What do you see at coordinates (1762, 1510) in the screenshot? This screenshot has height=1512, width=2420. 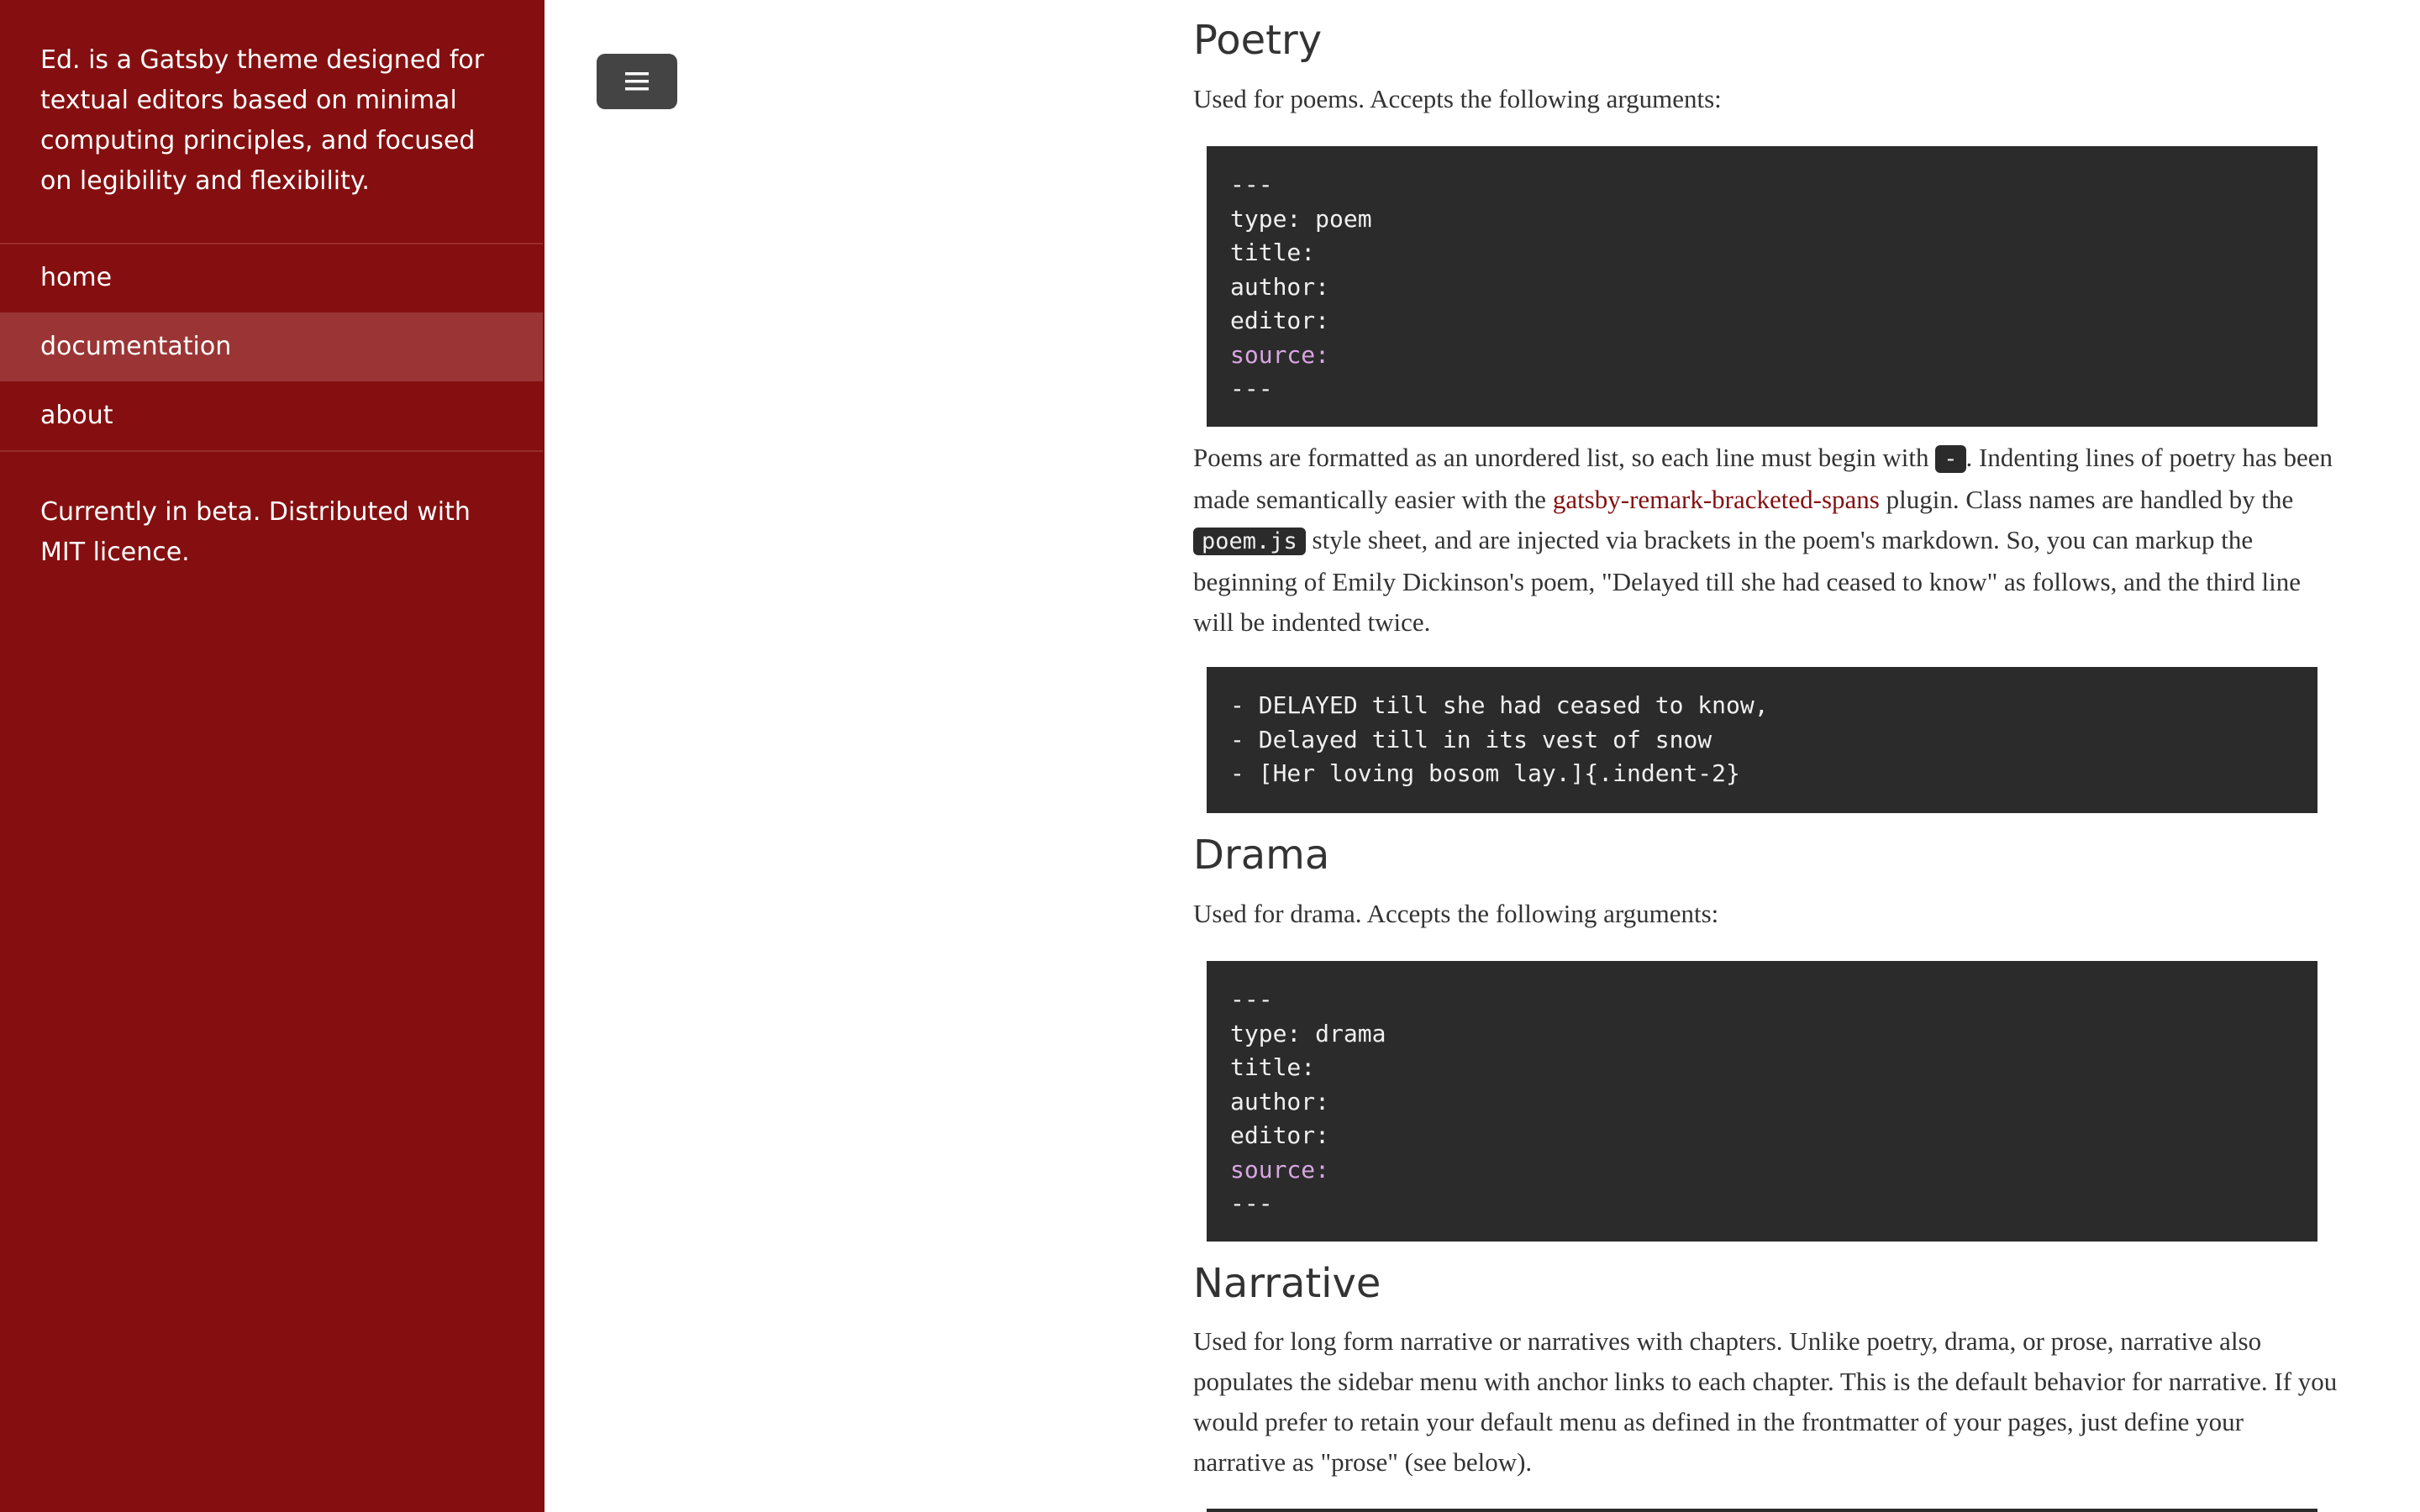 I see `code-block-next` at bounding box center [1762, 1510].